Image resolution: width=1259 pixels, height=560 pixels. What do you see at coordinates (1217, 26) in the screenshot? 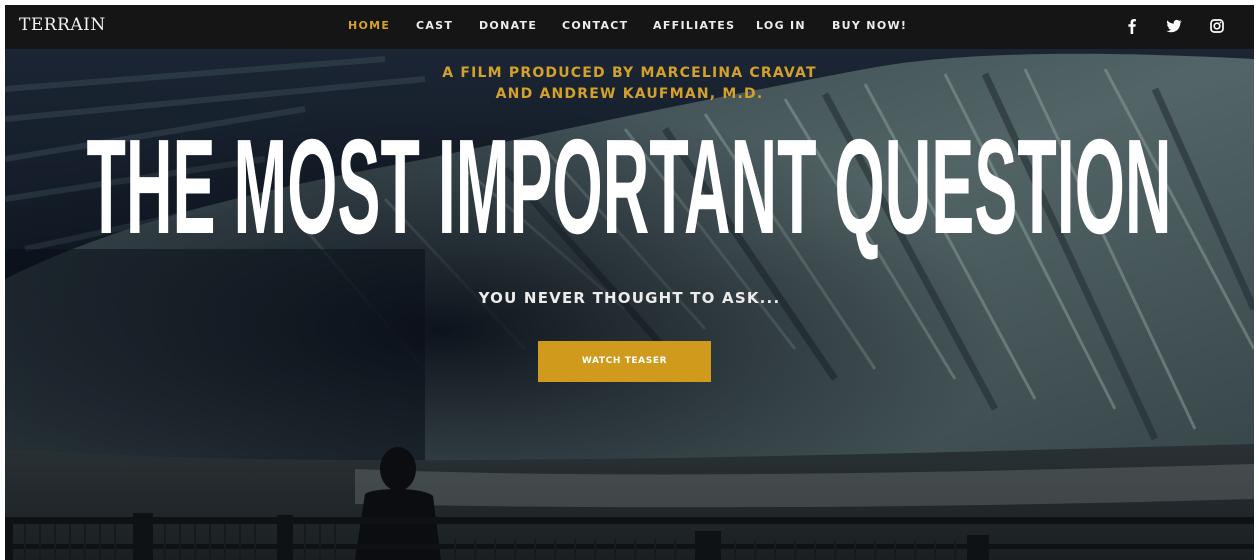
I see `instagram-icon` at bounding box center [1217, 26].